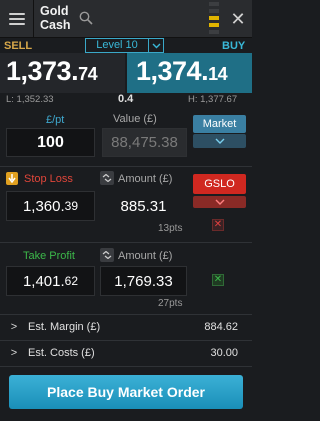 The image size is (320, 421). Describe the element at coordinates (117, 45) in the screenshot. I see `level-label: Level 10` at that location.